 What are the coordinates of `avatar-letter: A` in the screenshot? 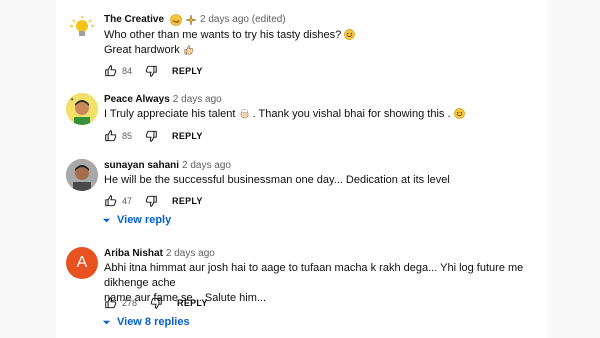 It's located at (82, 262).